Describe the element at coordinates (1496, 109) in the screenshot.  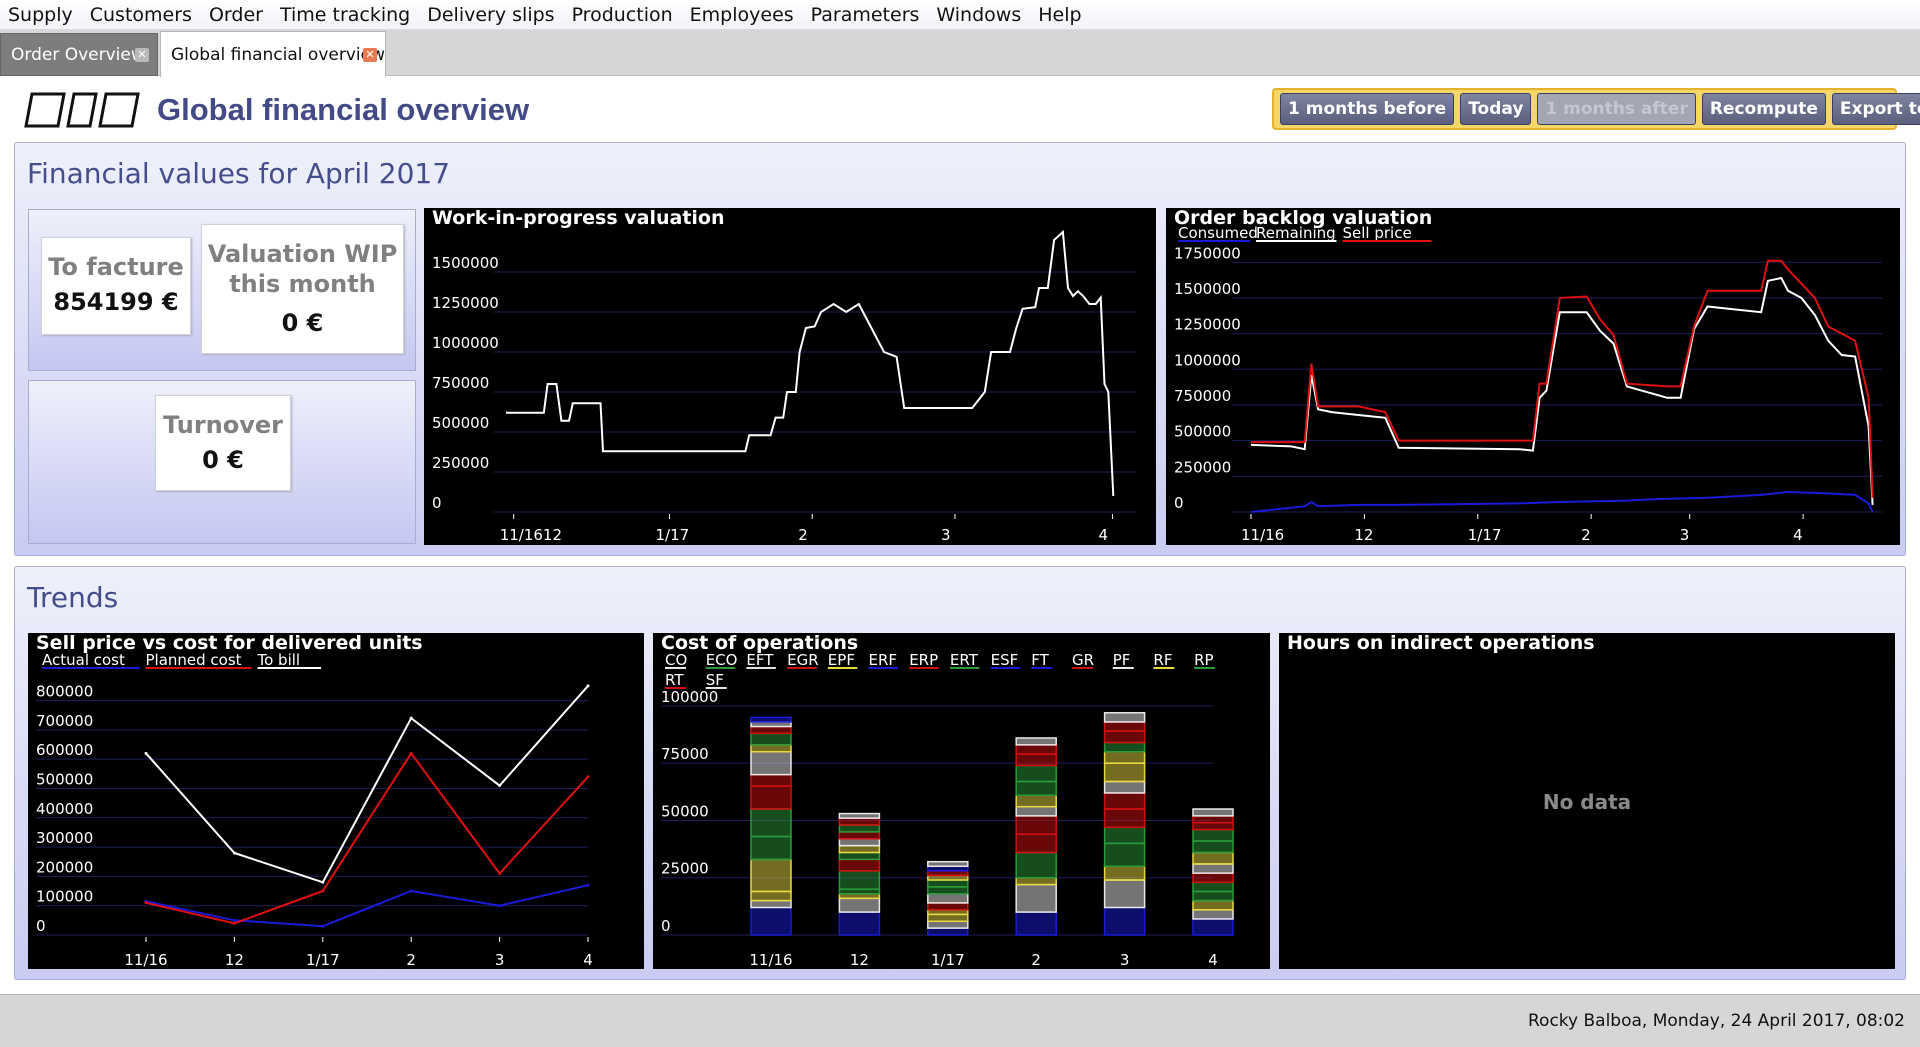
I see `today-button: Today` at that location.